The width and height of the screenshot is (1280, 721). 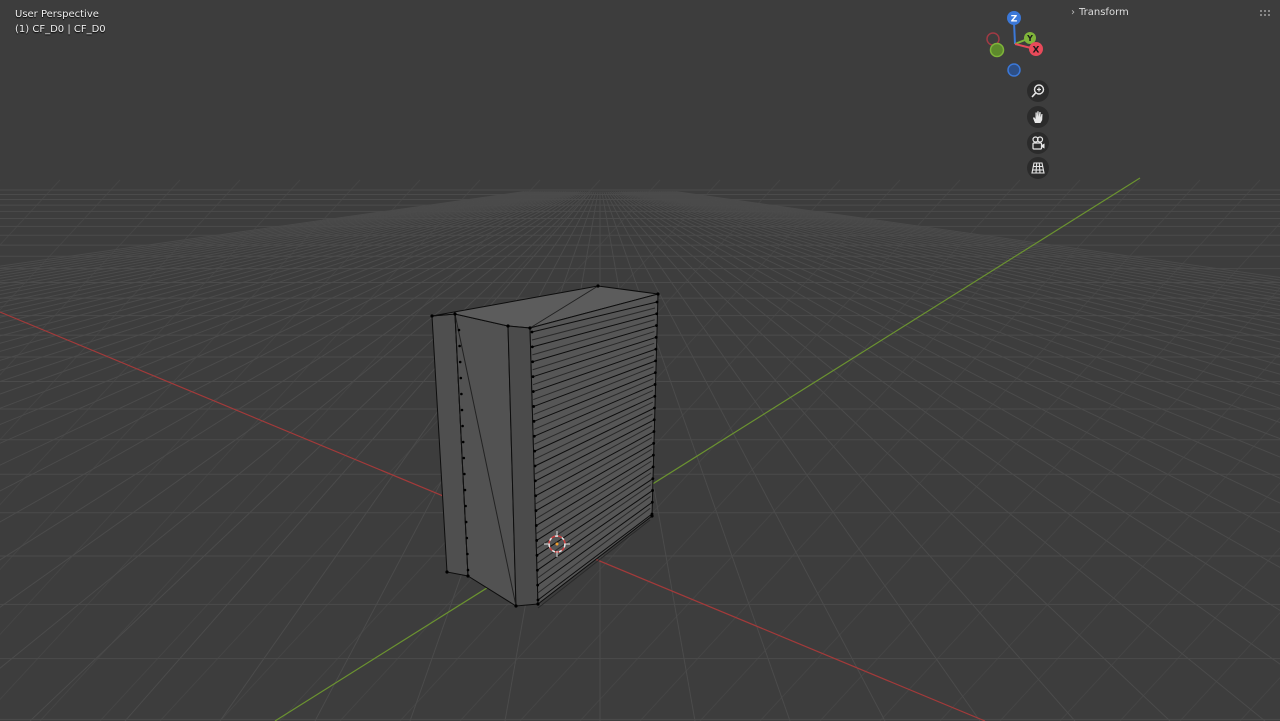 I want to click on camera-view-button, so click(x=1038, y=143).